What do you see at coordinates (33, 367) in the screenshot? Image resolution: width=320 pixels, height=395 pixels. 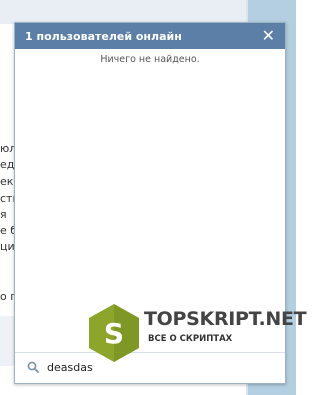 I see `search-icon` at bounding box center [33, 367].